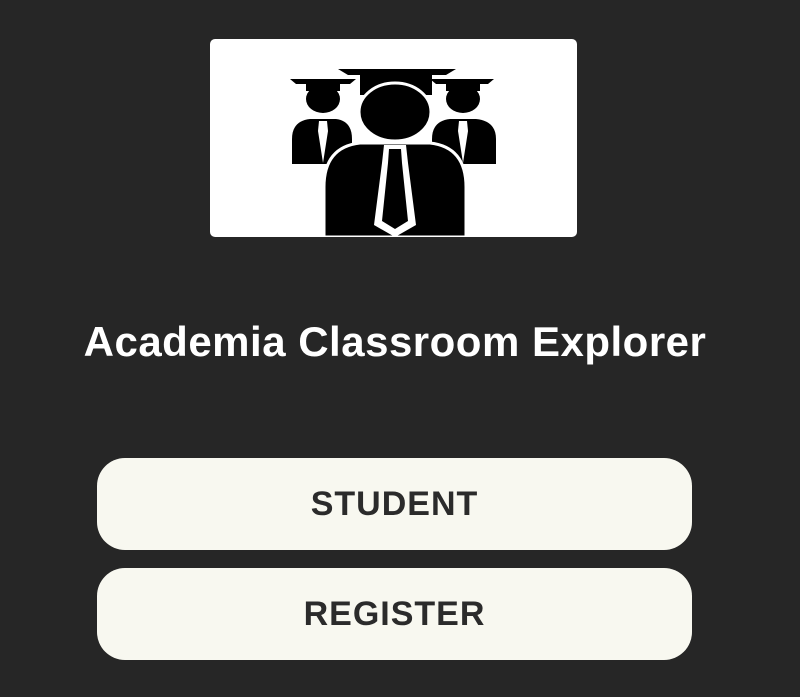 The image size is (800, 697). What do you see at coordinates (394, 504) in the screenshot?
I see `student-button: STUDENT` at bounding box center [394, 504].